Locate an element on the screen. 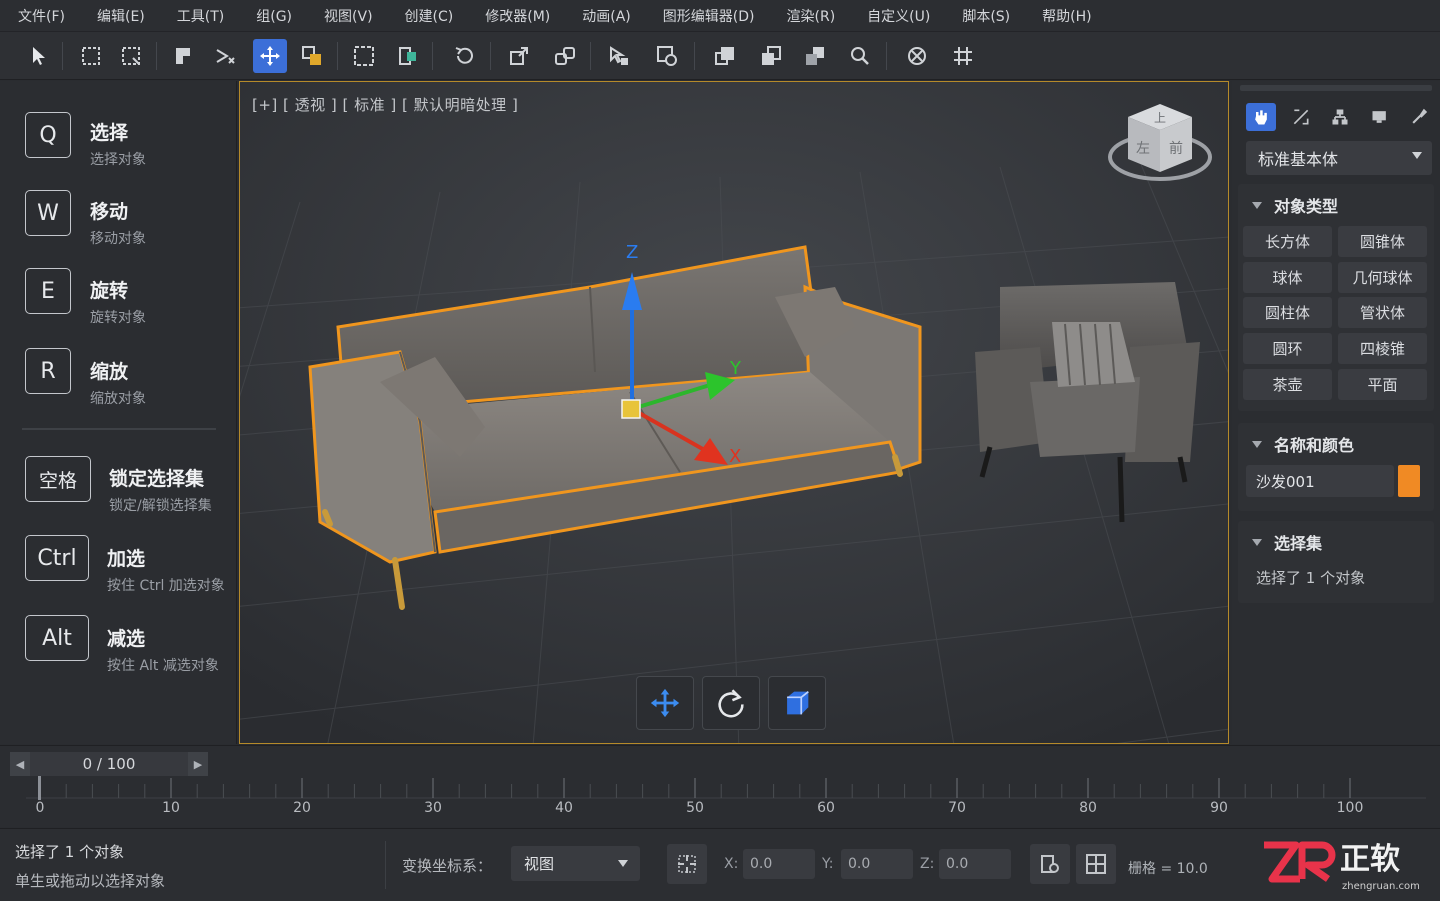 This screenshot has height=901, width=1440. x-coord-input: 0.0 is located at coordinates (779, 864).